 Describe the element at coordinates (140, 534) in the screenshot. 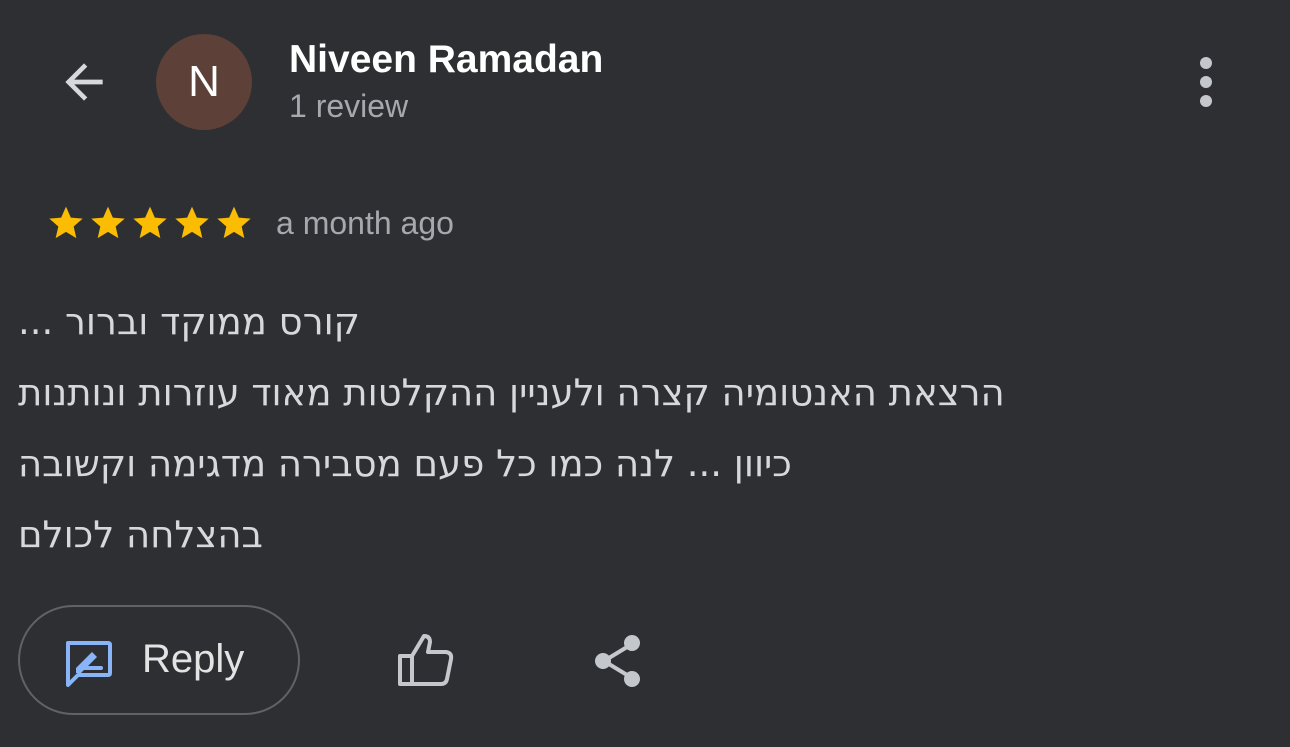

I see `review-line: בהצלחה לכולם` at that location.